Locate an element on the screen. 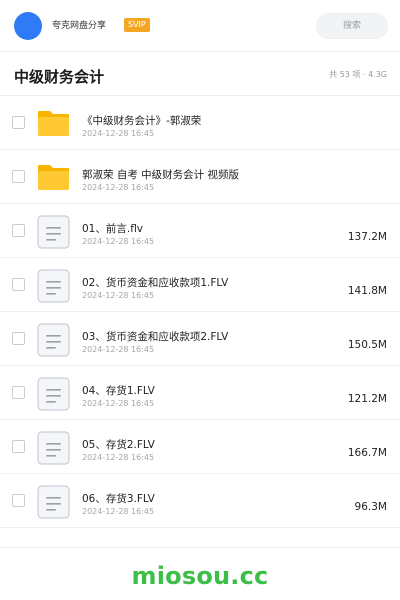  file-size: 150.5M is located at coordinates (367, 345).